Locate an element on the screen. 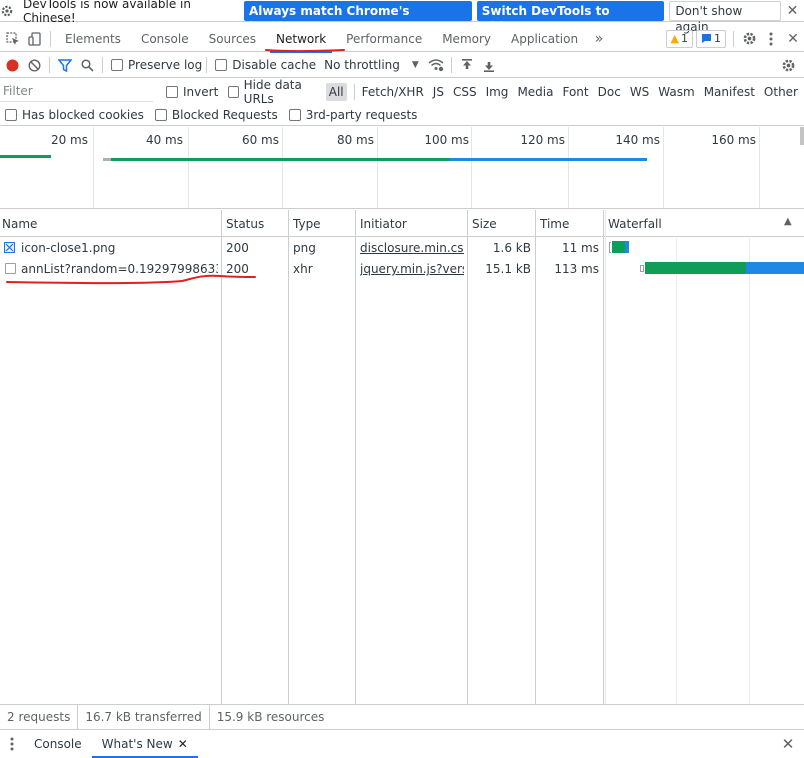 The width and height of the screenshot is (804, 758). warning-icon: ▲ is located at coordinates (674, 38).